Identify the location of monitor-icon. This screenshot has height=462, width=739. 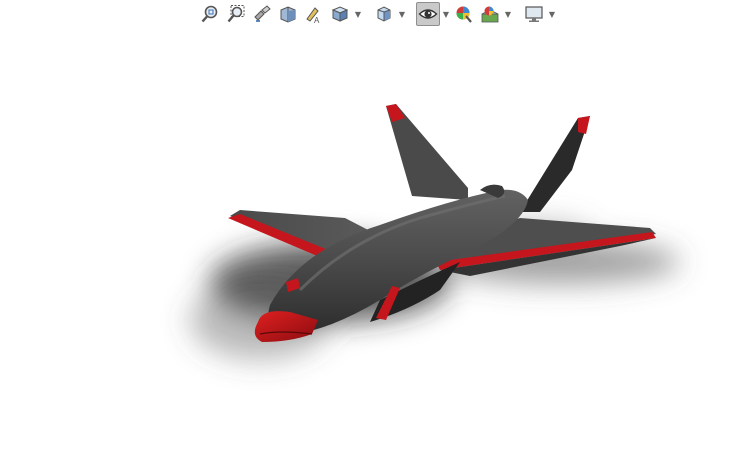
(534, 14).